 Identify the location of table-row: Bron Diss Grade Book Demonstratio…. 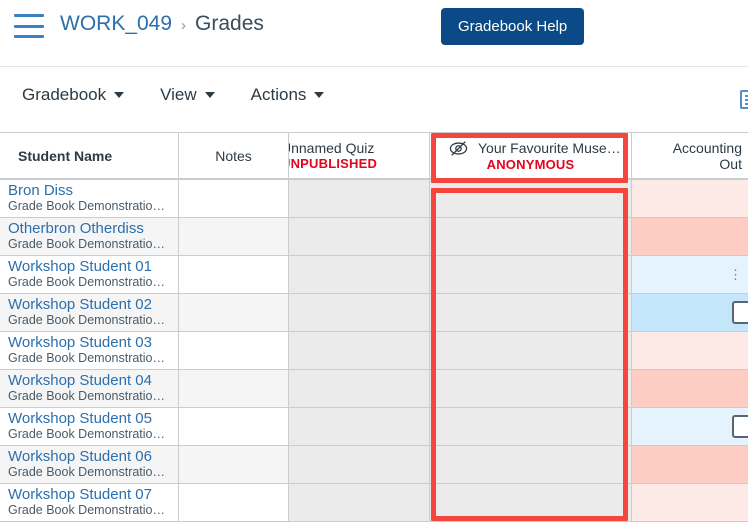
(374, 199).